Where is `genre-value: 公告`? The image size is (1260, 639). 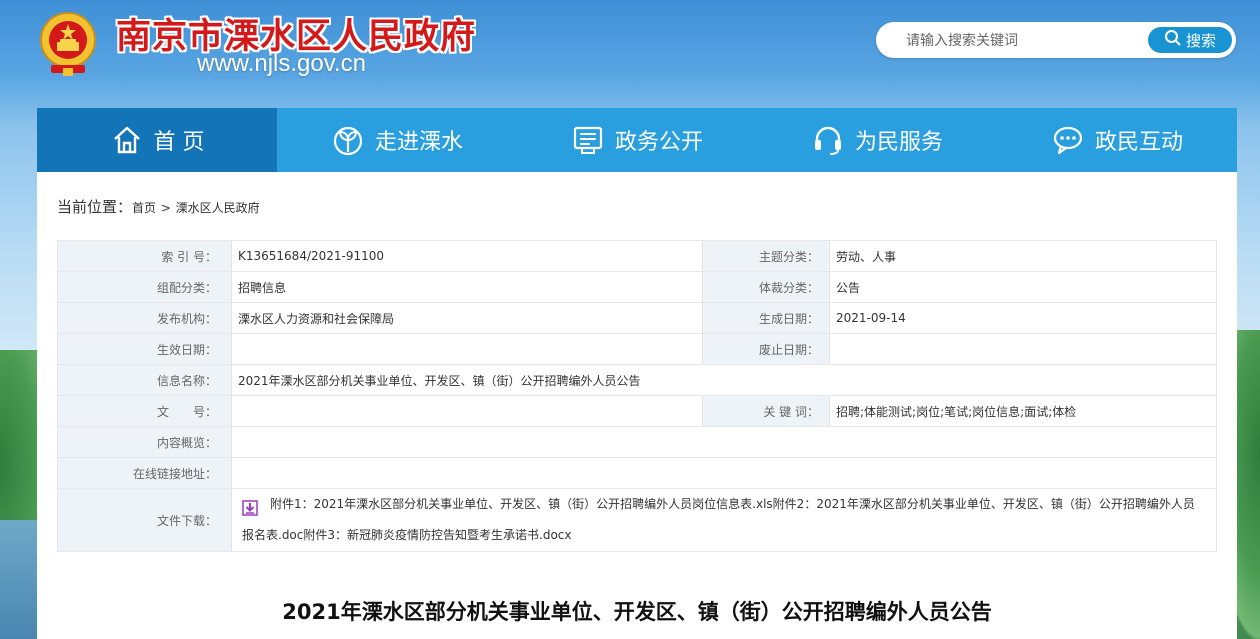 genre-value: 公告 is located at coordinates (1023, 287).